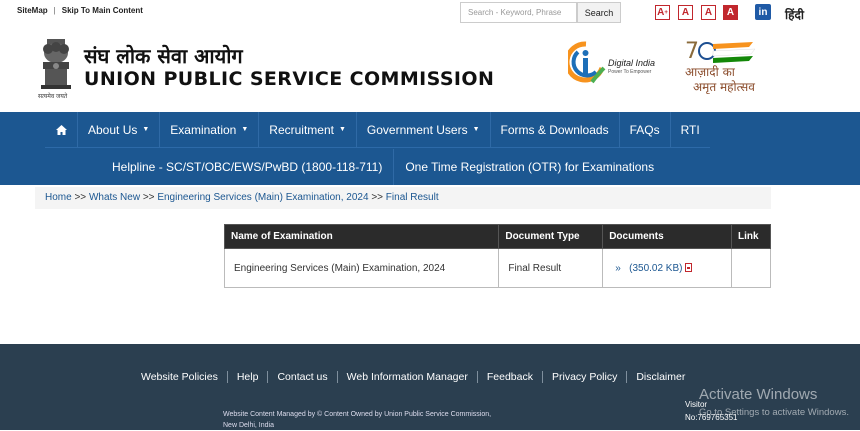  Describe the element at coordinates (599, 12) in the screenshot. I see `search-button: Search` at that location.